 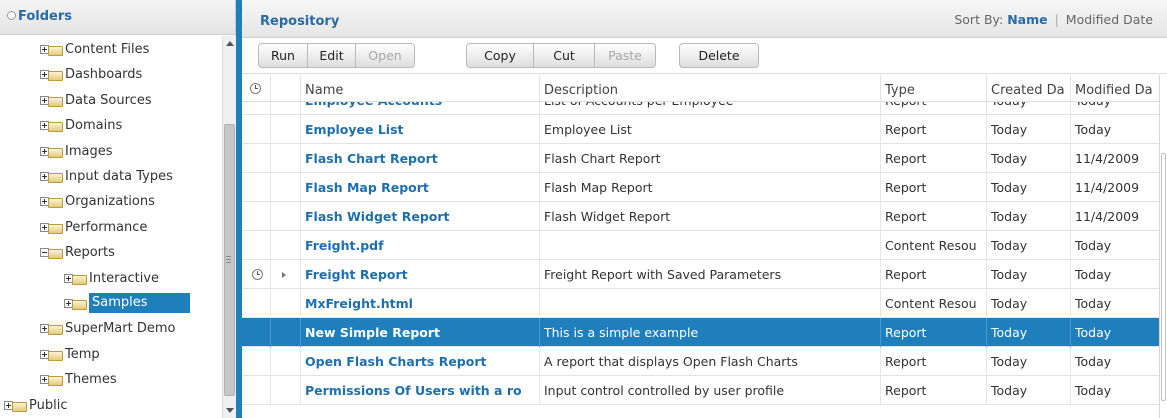 I want to click on folder-item: Domains, so click(x=131, y=125).